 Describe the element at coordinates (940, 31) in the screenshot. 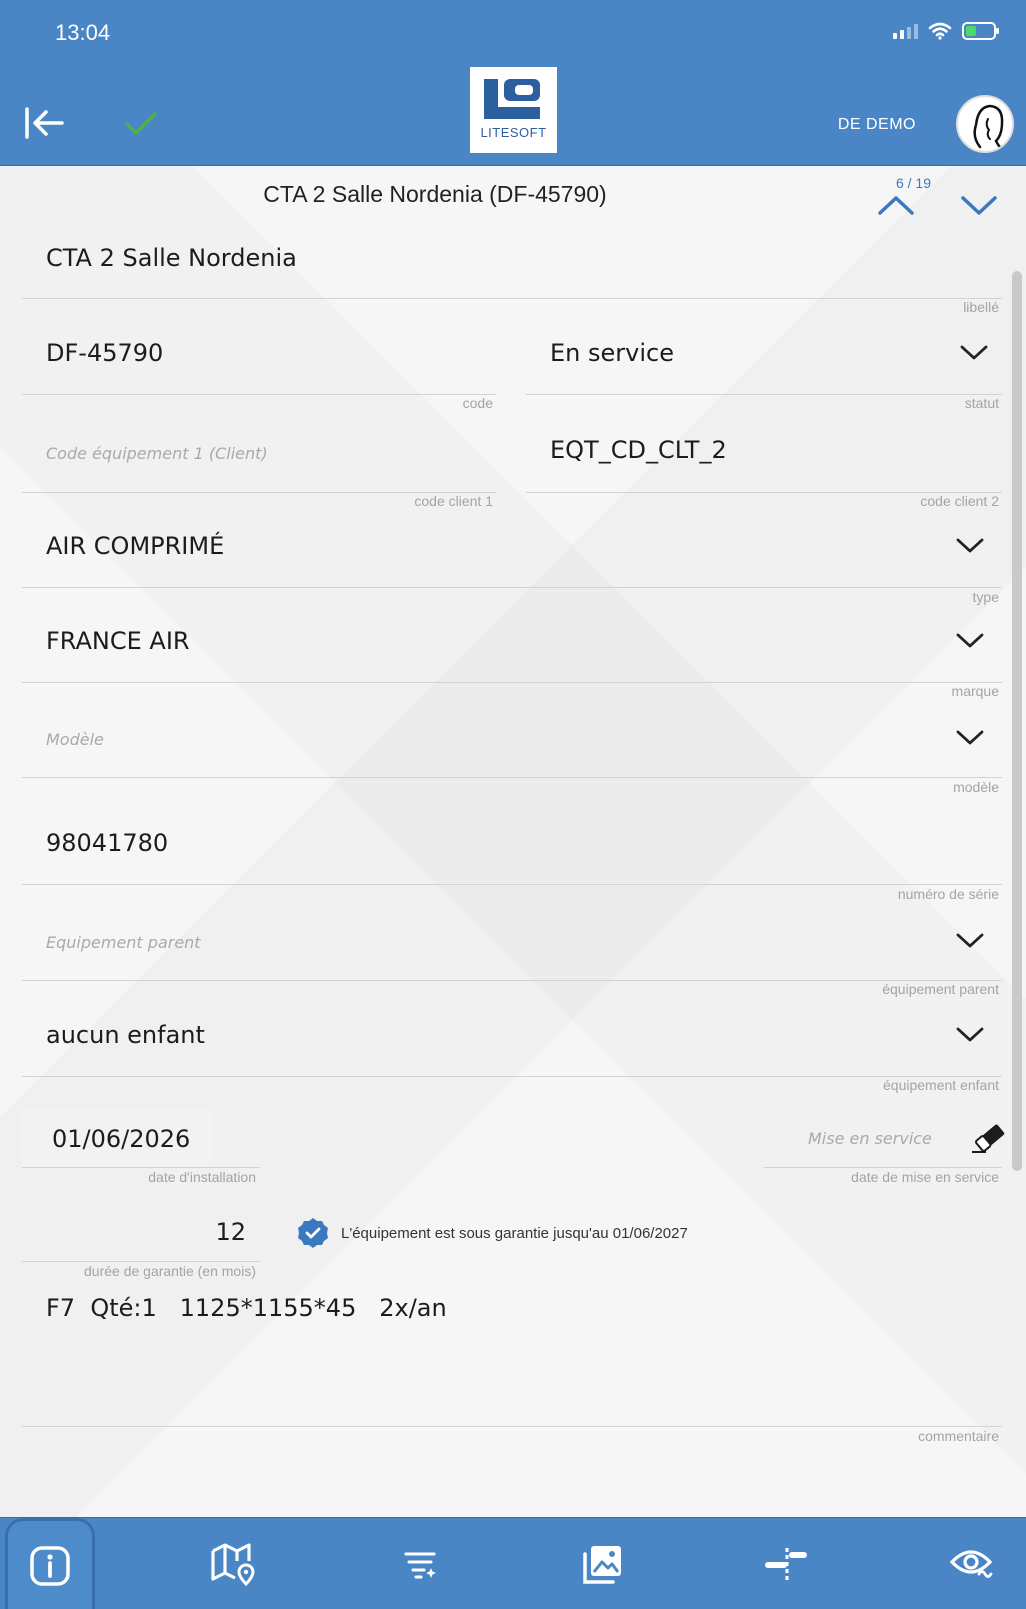

I see `wifi-icon` at that location.